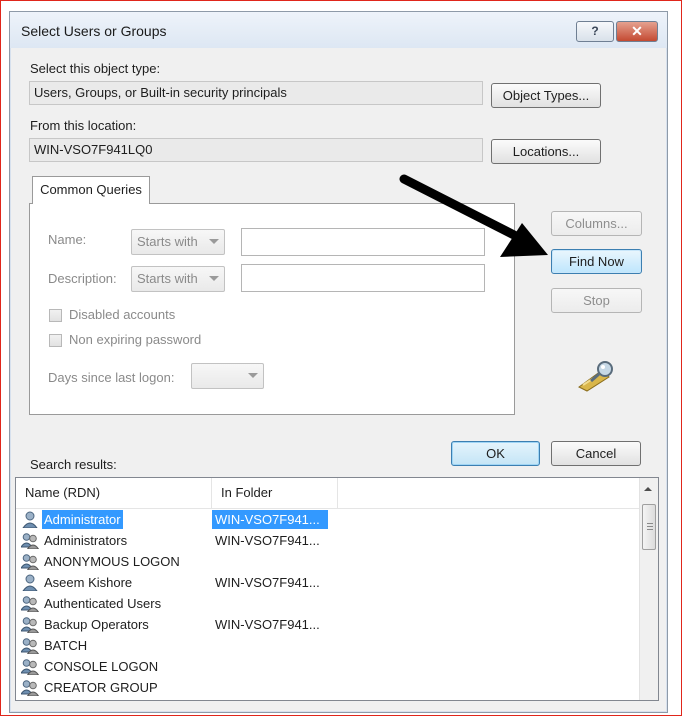 Image resolution: width=682 pixels, height=716 pixels. I want to click on stop-button: Stop, so click(596, 300).